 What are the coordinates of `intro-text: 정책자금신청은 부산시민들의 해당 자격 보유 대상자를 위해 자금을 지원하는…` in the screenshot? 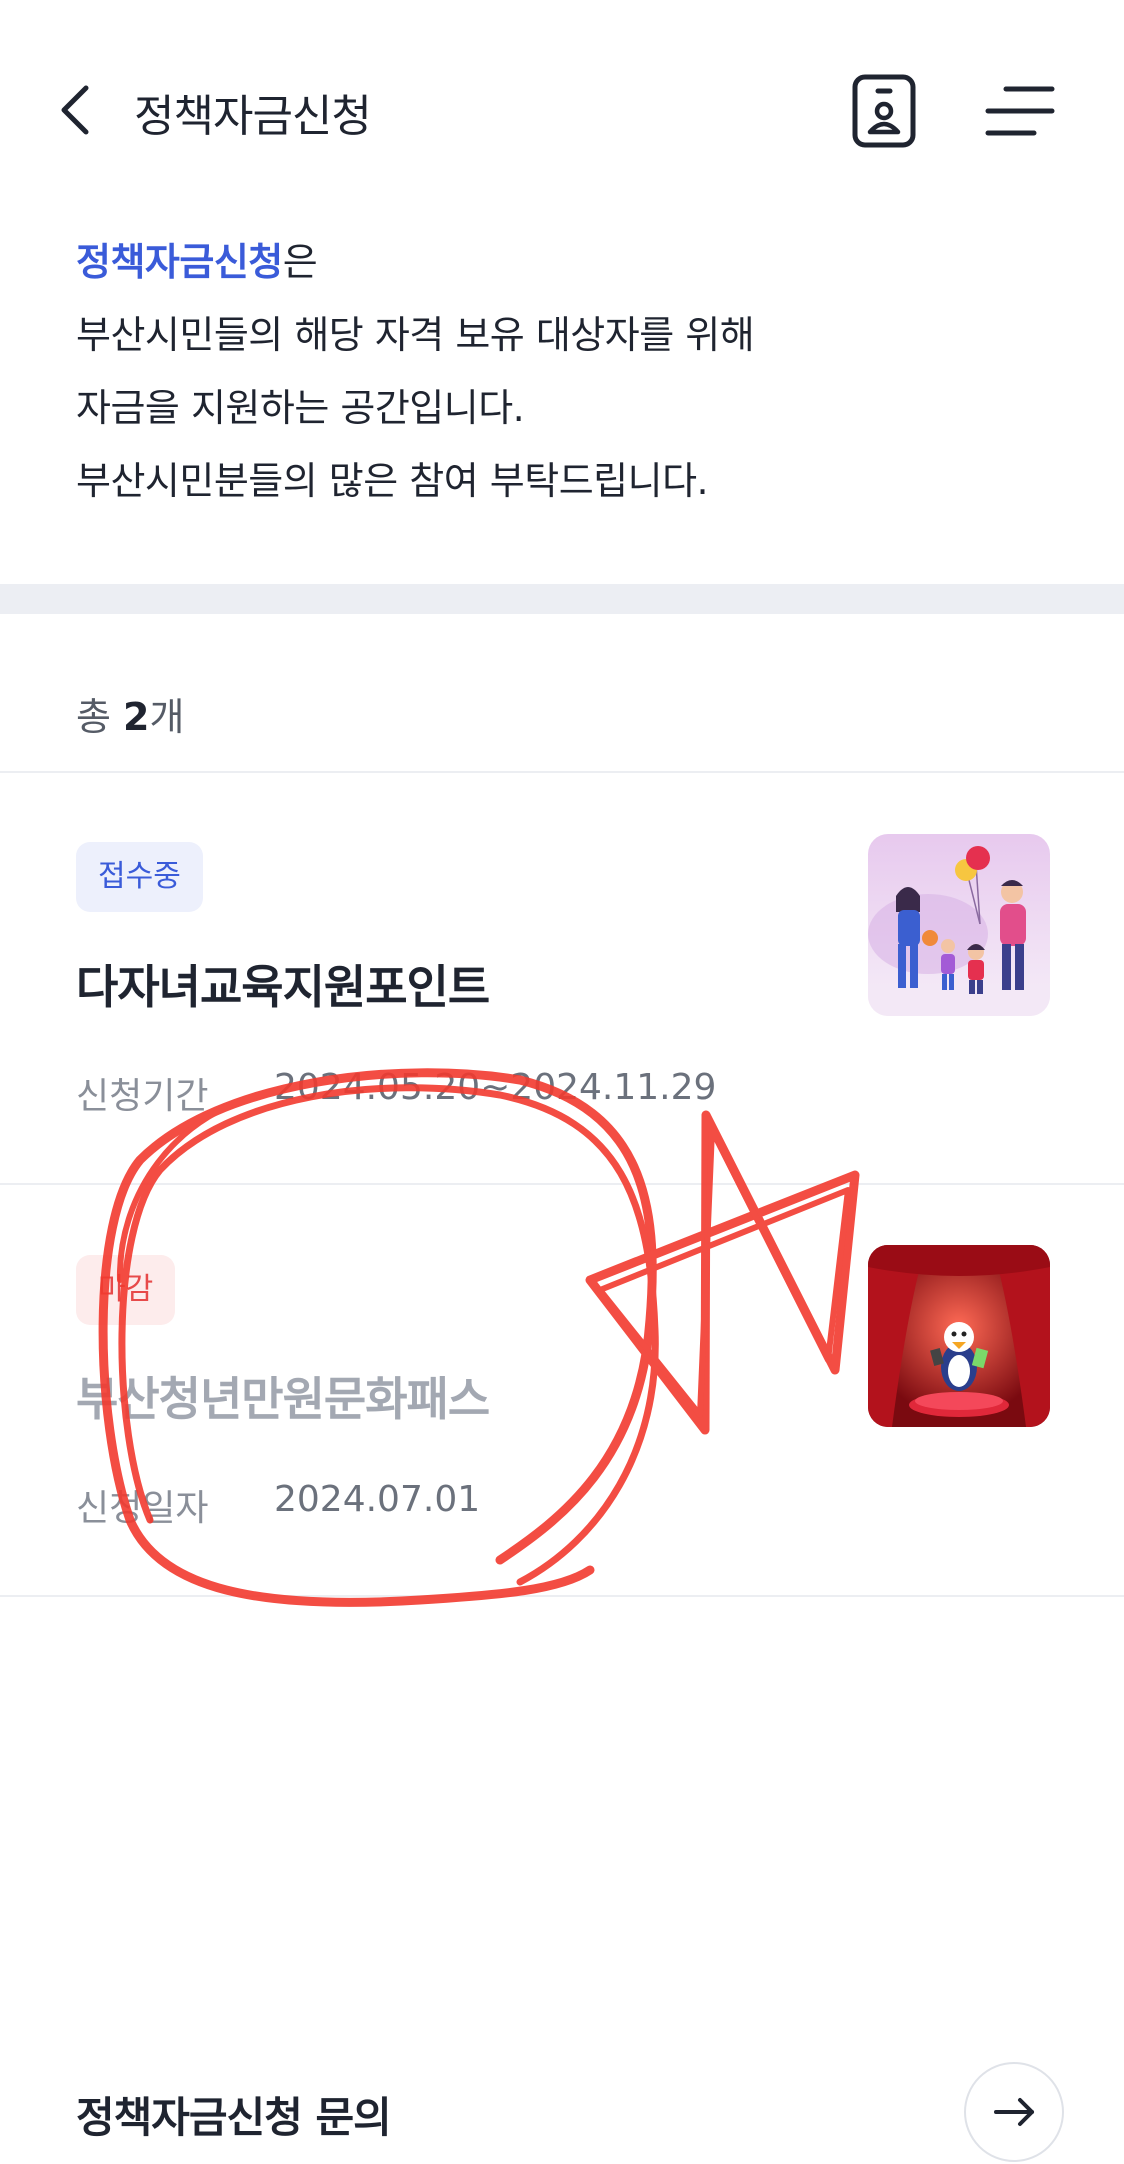 It's located at (415, 372).